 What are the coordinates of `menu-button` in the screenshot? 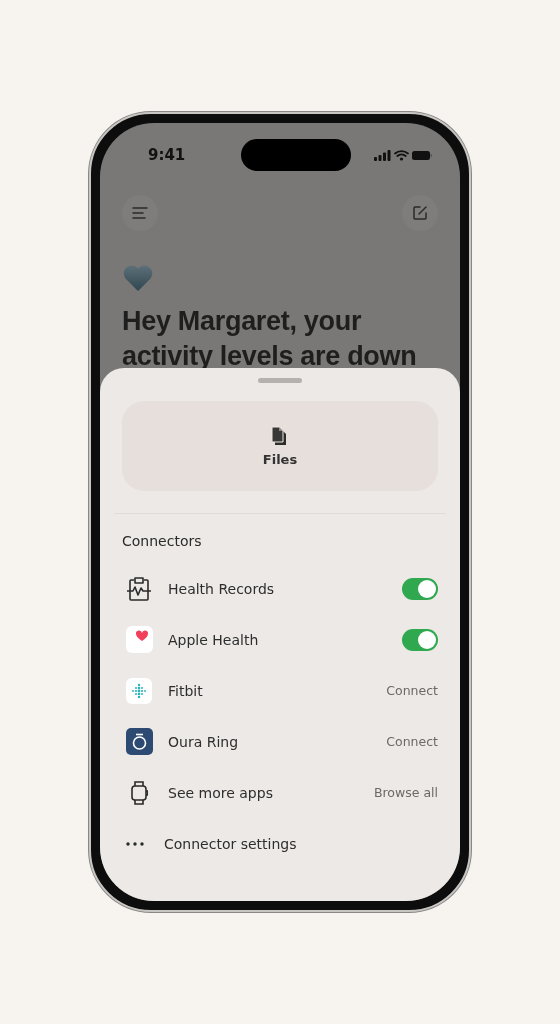 It's located at (140, 213).